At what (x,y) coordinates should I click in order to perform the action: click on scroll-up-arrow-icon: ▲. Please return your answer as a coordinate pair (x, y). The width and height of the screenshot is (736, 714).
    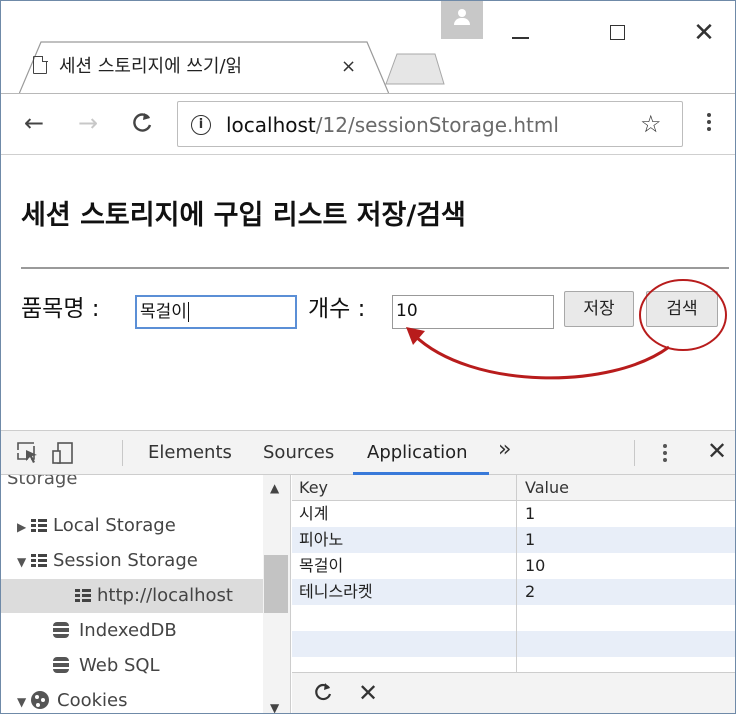
    Looking at the image, I should click on (274, 488).